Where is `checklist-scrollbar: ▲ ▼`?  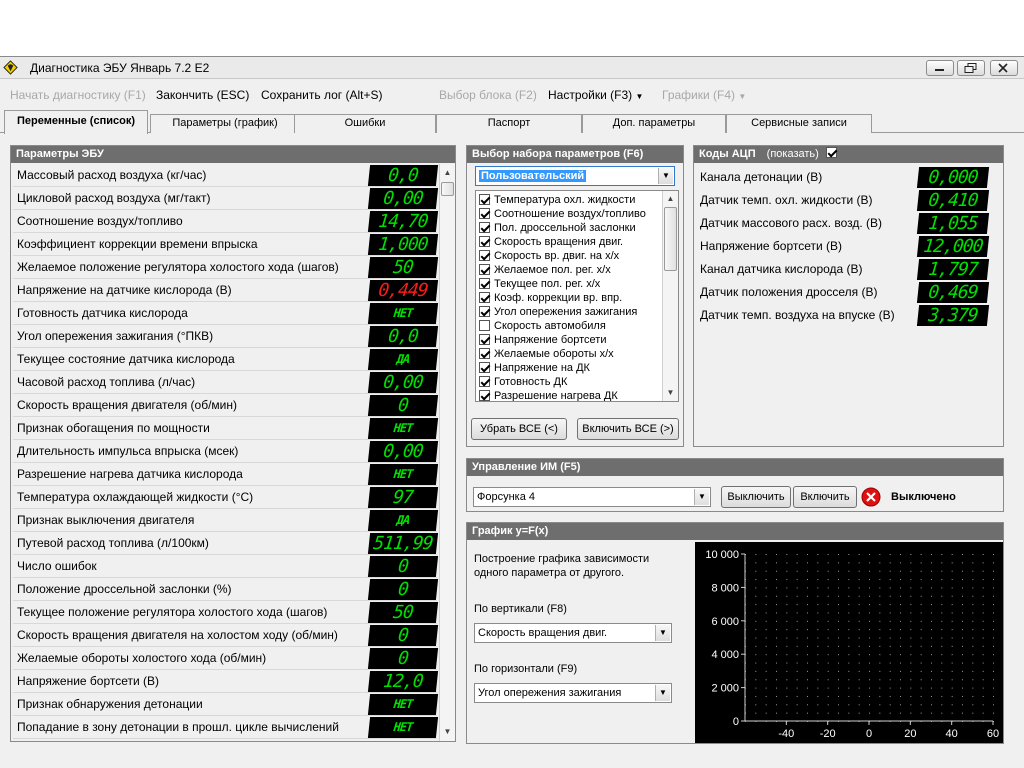 checklist-scrollbar: ▲ ▼ is located at coordinates (670, 296).